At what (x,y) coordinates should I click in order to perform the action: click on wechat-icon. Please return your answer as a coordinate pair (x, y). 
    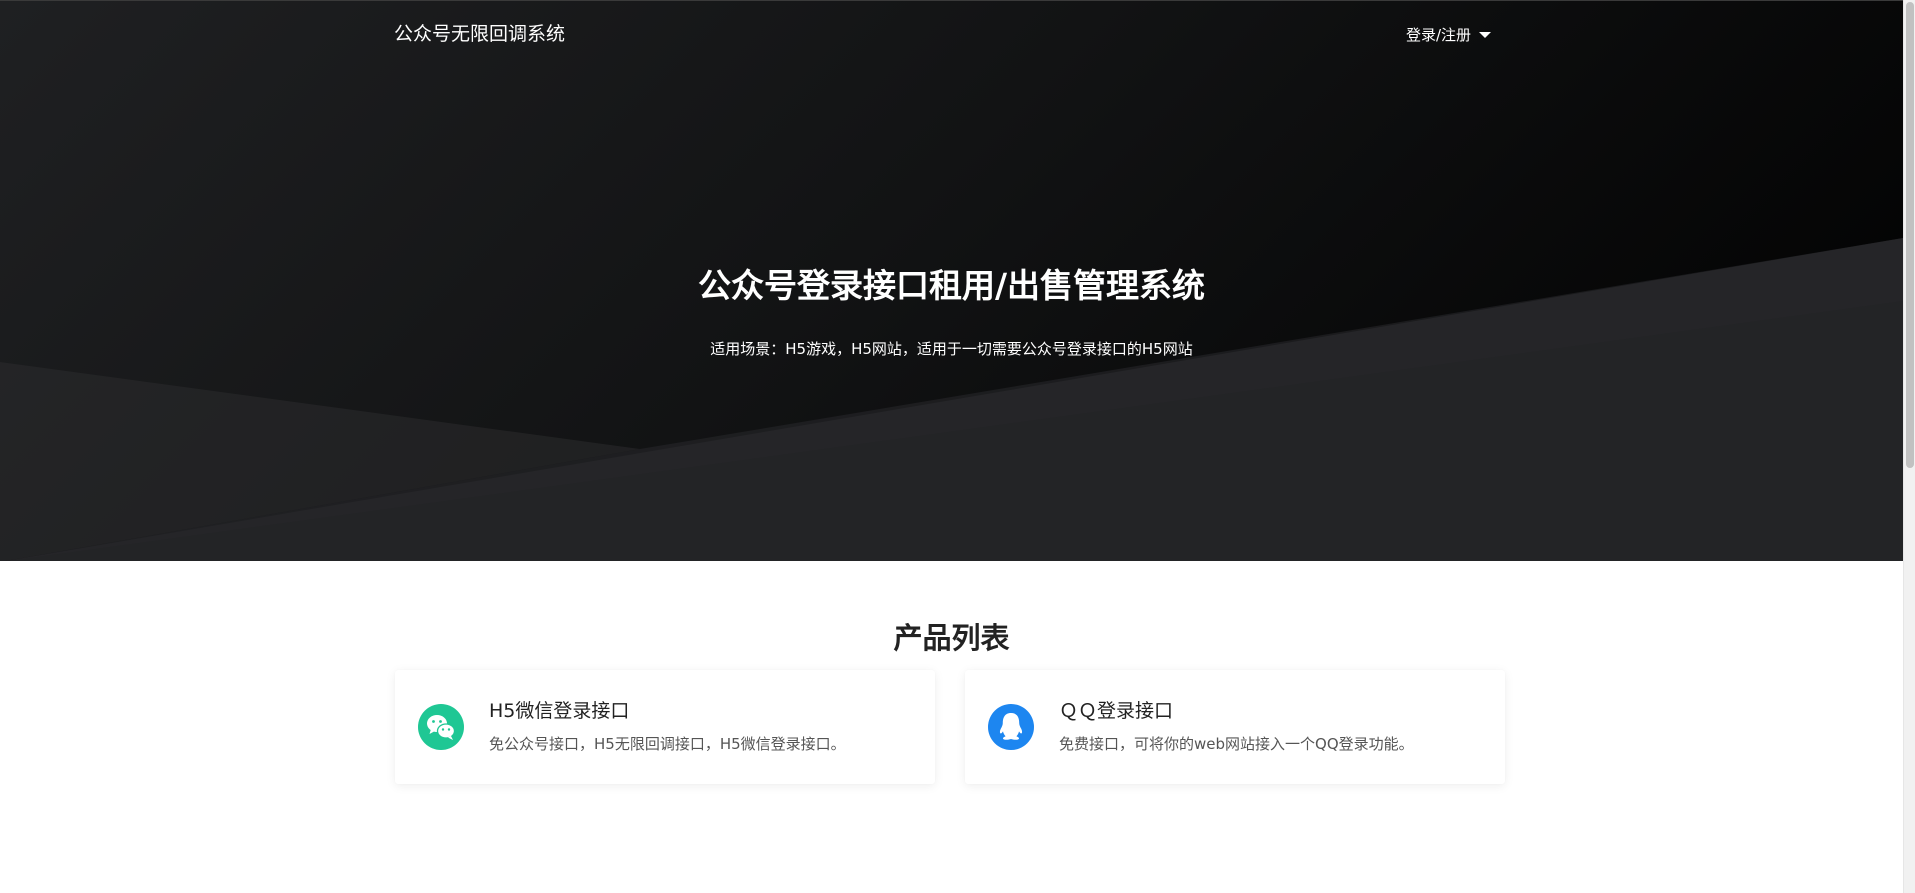
    Looking at the image, I should click on (441, 727).